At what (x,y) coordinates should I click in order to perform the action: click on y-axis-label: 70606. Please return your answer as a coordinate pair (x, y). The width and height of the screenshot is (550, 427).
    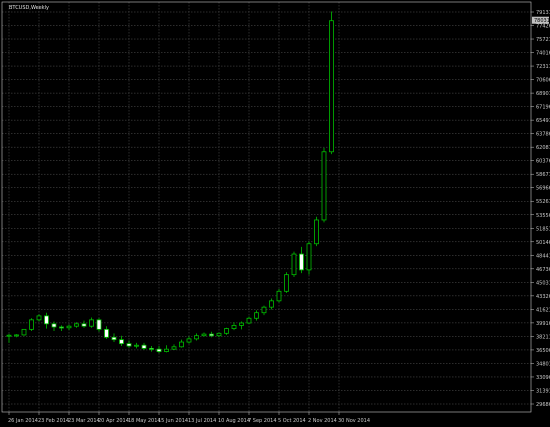
    Looking at the image, I should click on (543, 81).